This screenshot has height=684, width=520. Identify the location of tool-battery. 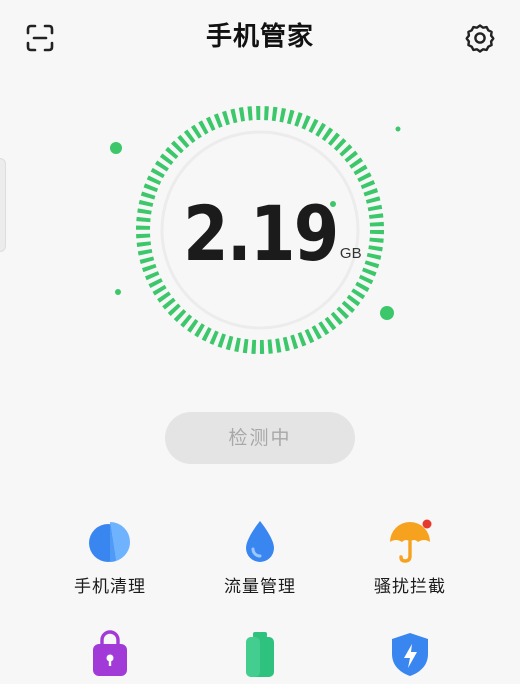
(260, 657).